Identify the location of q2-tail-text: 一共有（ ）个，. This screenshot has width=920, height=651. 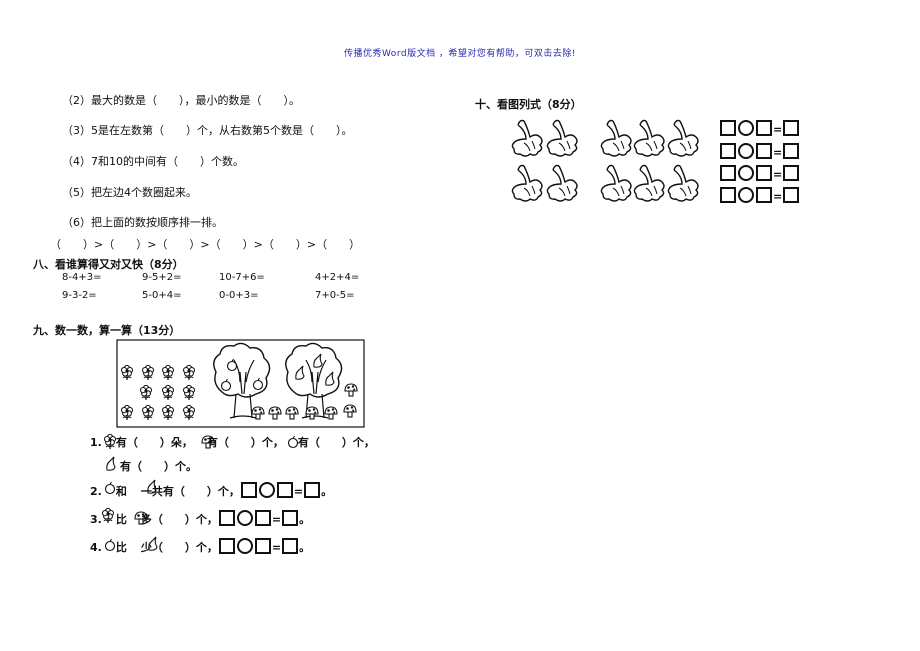
(190, 491).